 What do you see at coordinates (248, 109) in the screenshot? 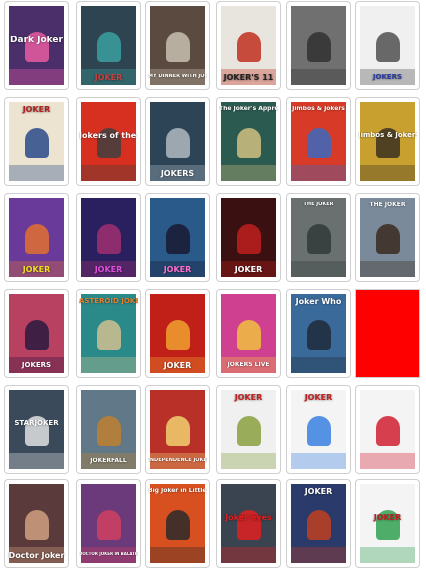
I see `card-title: The Joker's Apprentice` at bounding box center [248, 109].